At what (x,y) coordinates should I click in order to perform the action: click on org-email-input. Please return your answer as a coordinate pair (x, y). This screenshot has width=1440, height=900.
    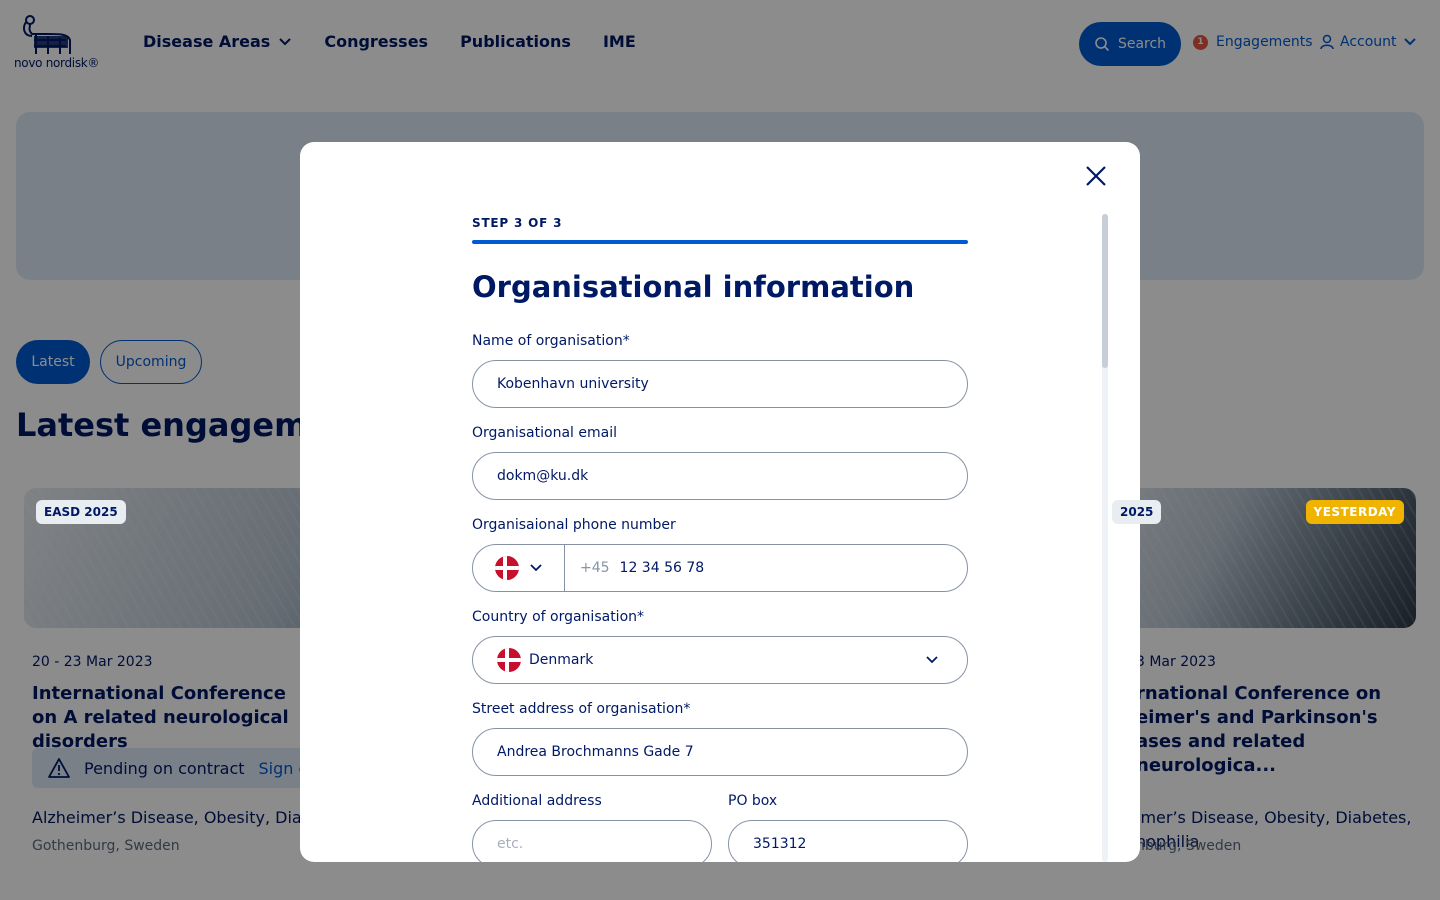
    Looking at the image, I should click on (732, 476).